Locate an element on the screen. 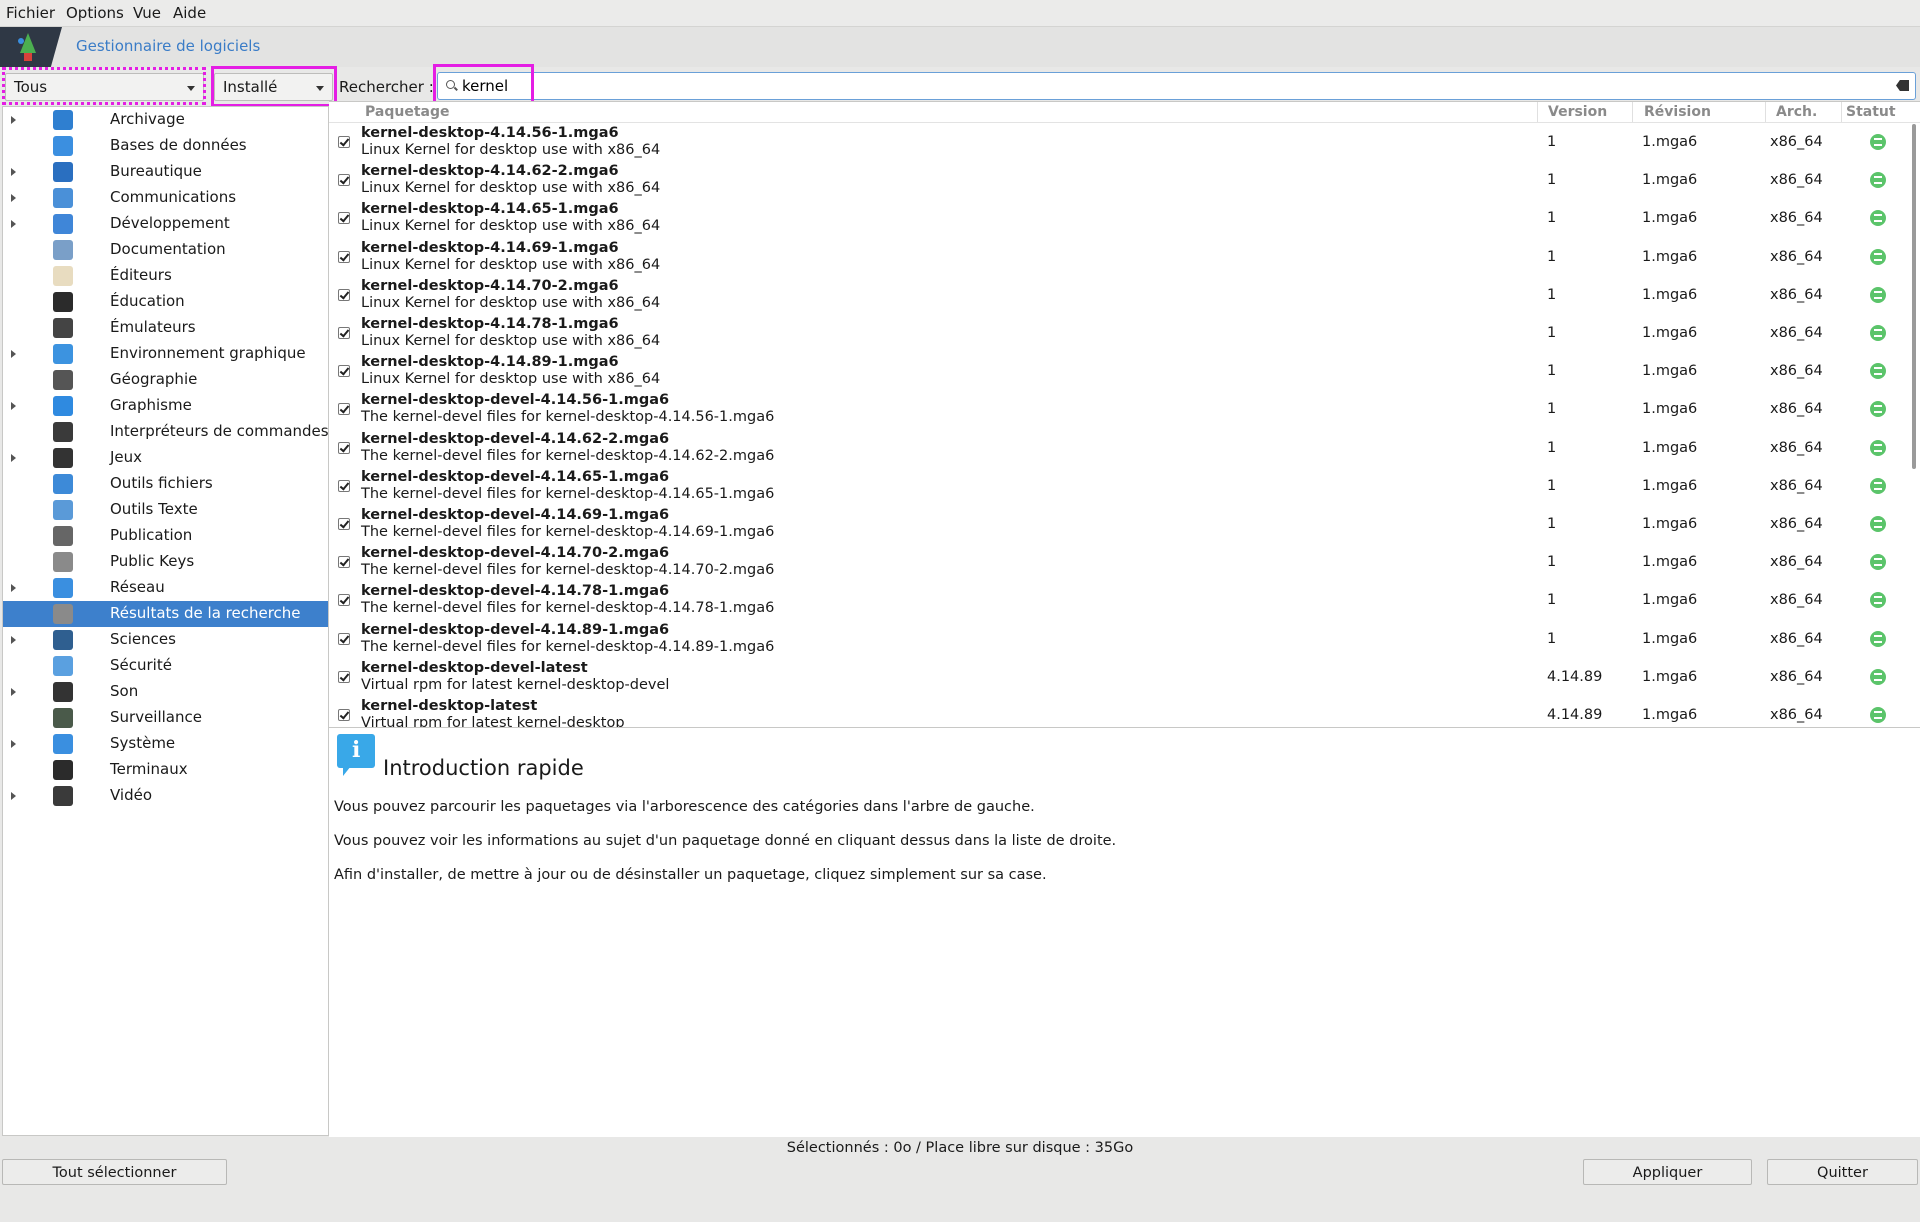  category-item: Outils fichiers is located at coordinates (165, 484).